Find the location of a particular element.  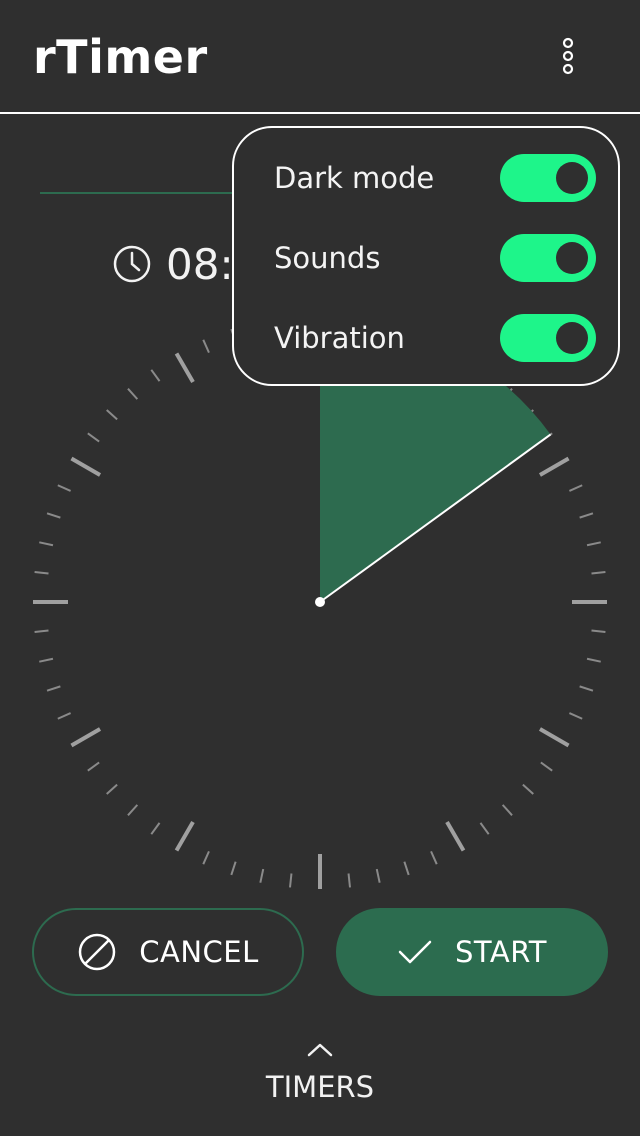

cancel-label: CANCEL is located at coordinates (199, 952).